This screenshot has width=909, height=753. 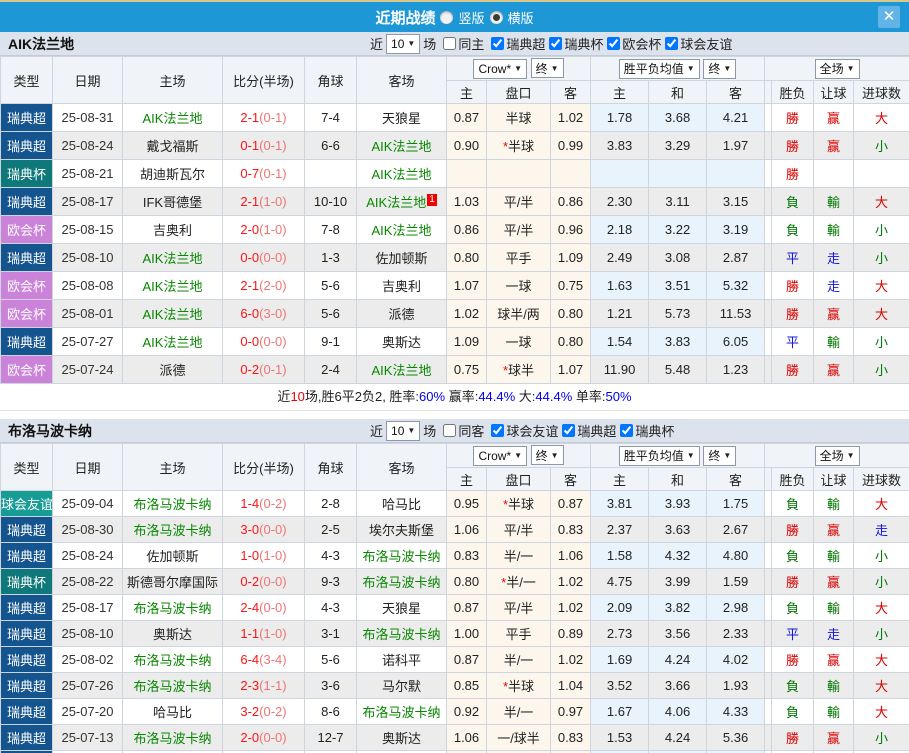 I want to click on horizontal-layout-radio, so click(x=496, y=17).